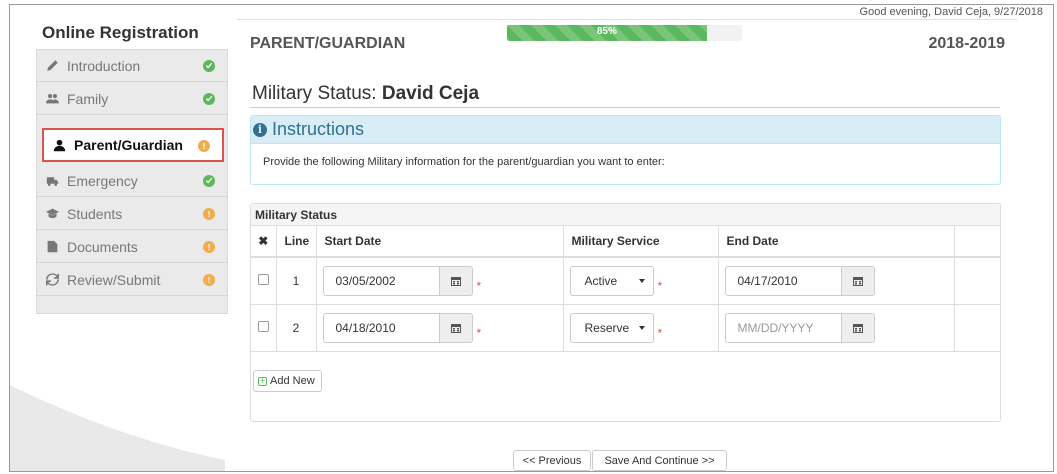 This screenshot has width=1057, height=474. What do you see at coordinates (52, 246) in the screenshot?
I see `file-icon` at bounding box center [52, 246].